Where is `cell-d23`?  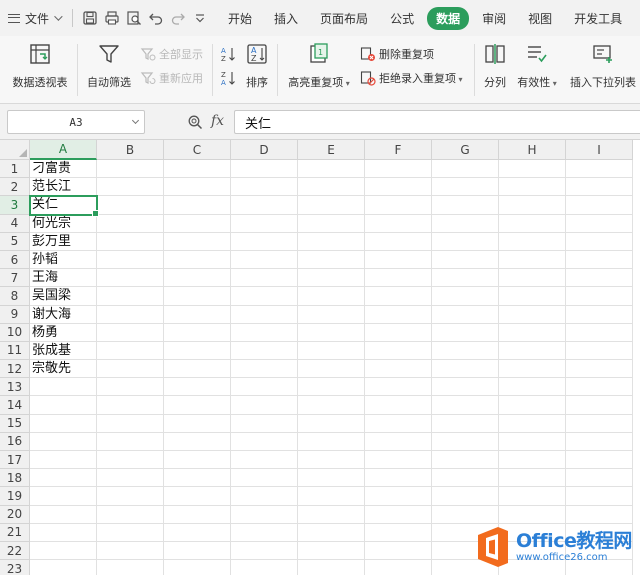
cell-d23 is located at coordinates (264, 567).